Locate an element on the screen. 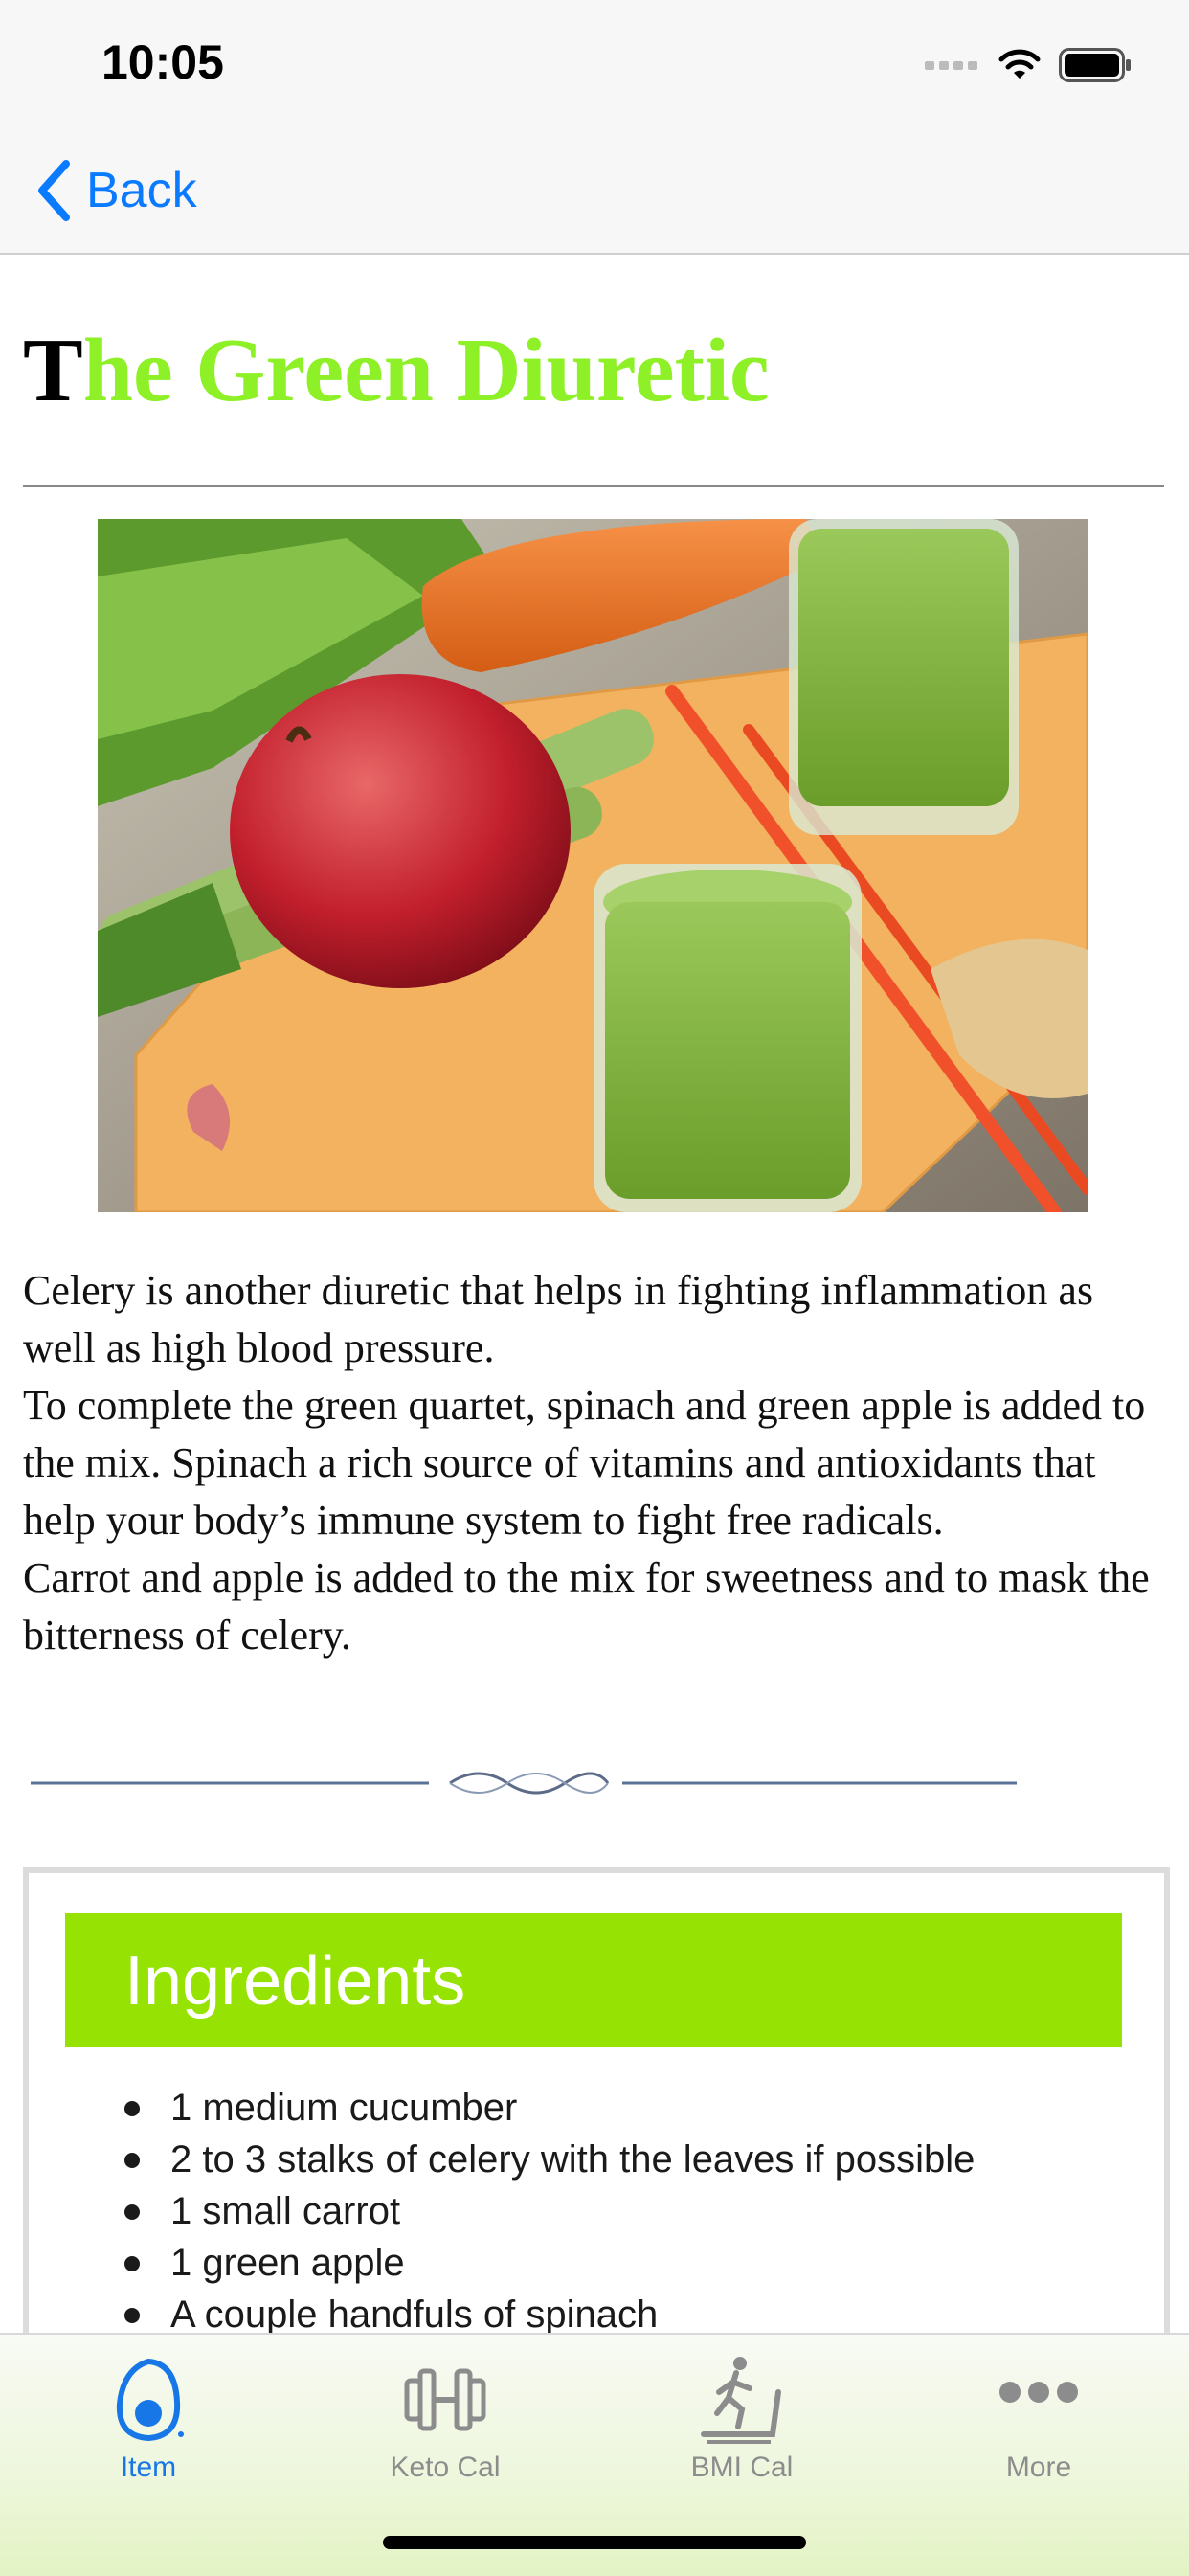 This screenshot has height=2576, width=1189. tab-label: More is located at coordinates (1038, 2467).